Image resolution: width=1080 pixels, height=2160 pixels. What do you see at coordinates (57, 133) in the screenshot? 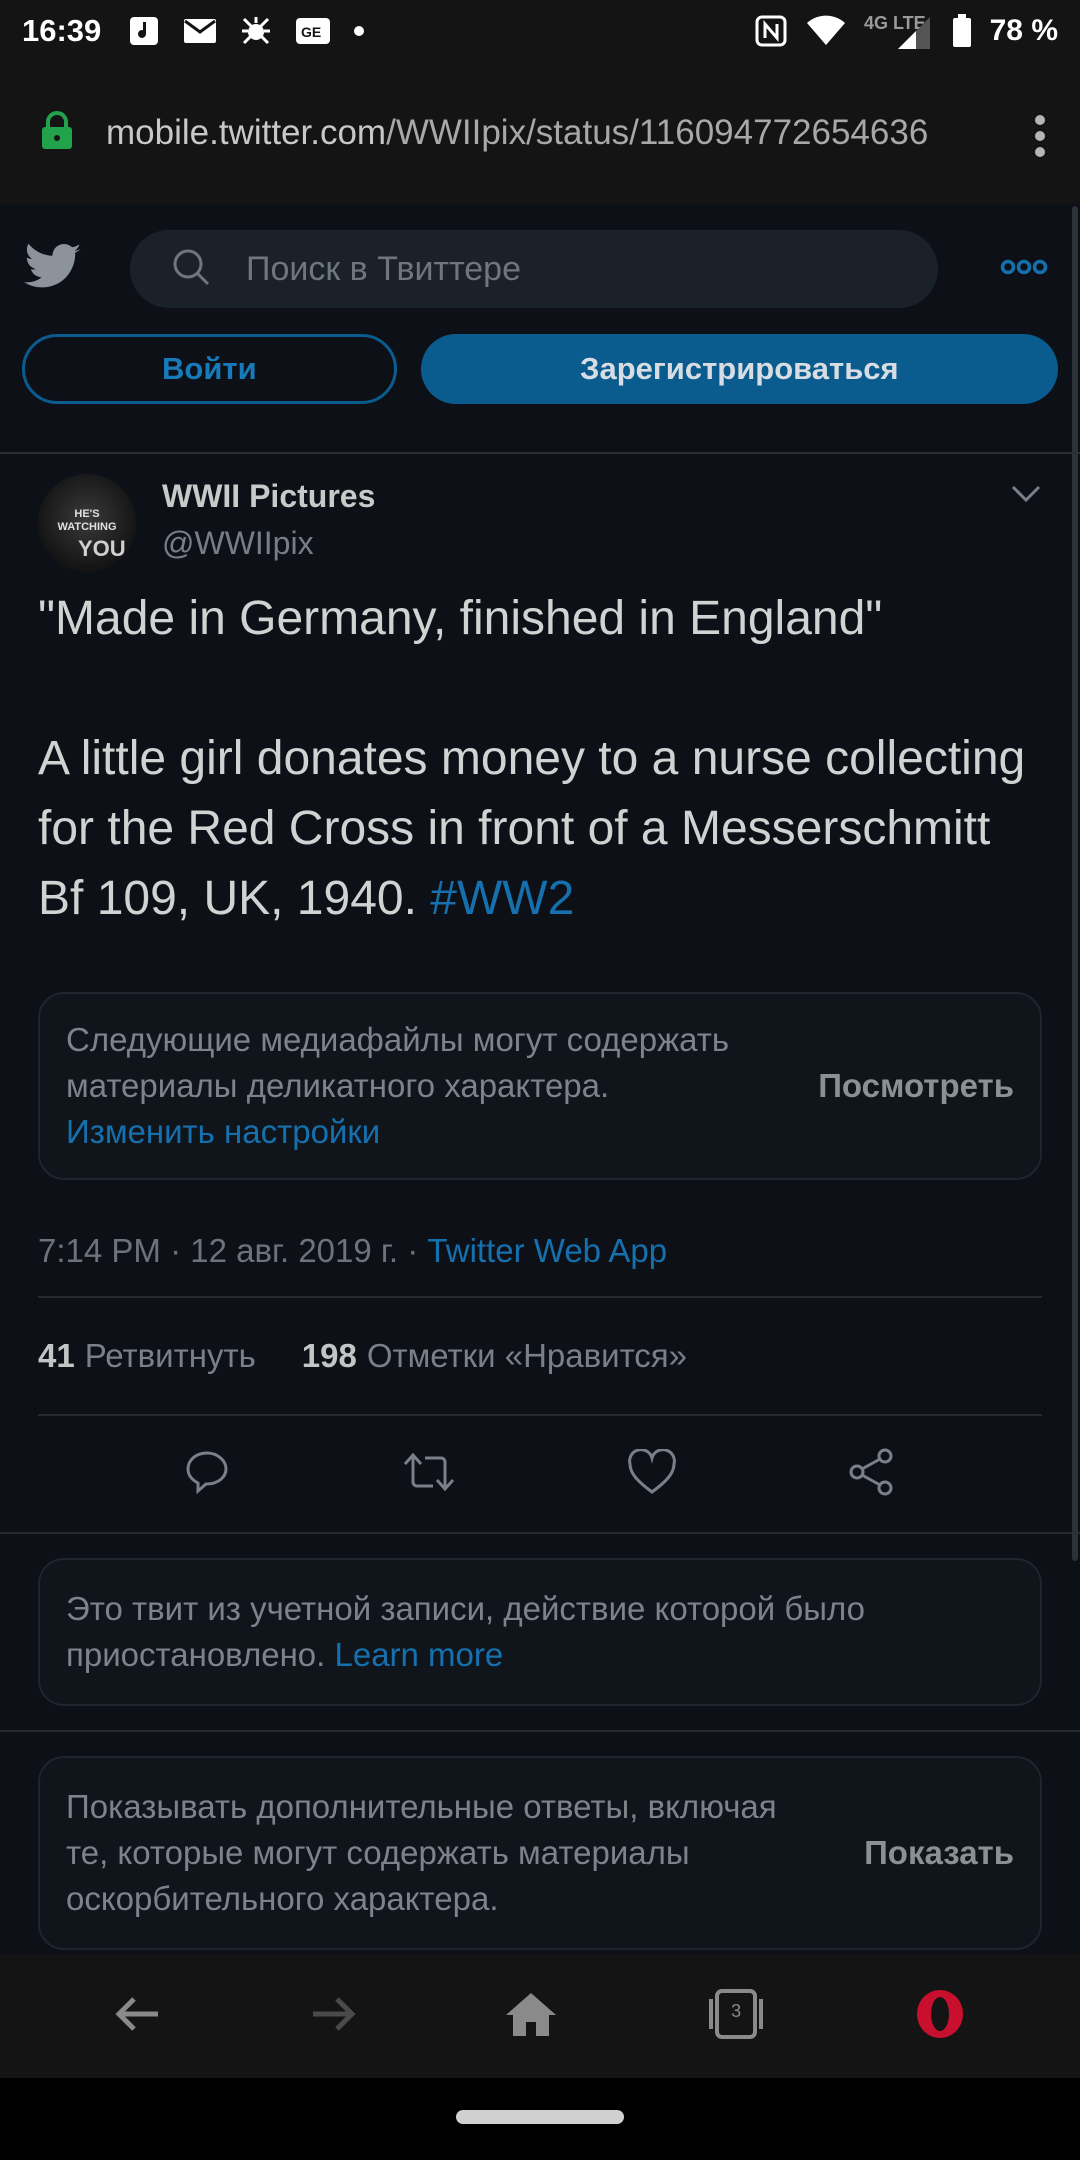
I see `lock-icon` at bounding box center [57, 133].